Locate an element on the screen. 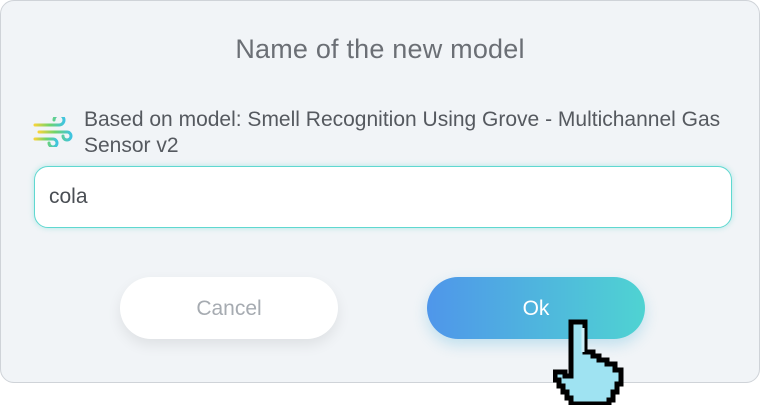 This screenshot has width=762, height=405. dialog-title: Name of the new model is located at coordinates (380, 49).